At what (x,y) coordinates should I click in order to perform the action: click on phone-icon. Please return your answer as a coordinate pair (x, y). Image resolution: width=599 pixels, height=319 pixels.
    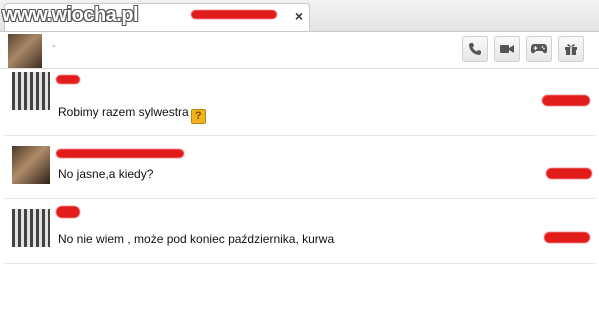
    Looking at the image, I should click on (475, 49).